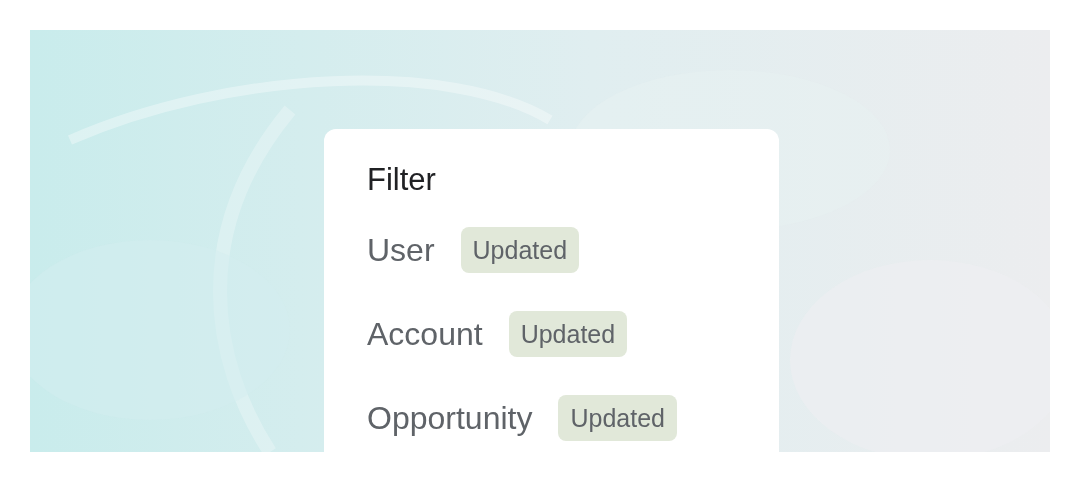  What do you see at coordinates (401, 250) in the screenshot?
I see `filter-label: User` at bounding box center [401, 250].